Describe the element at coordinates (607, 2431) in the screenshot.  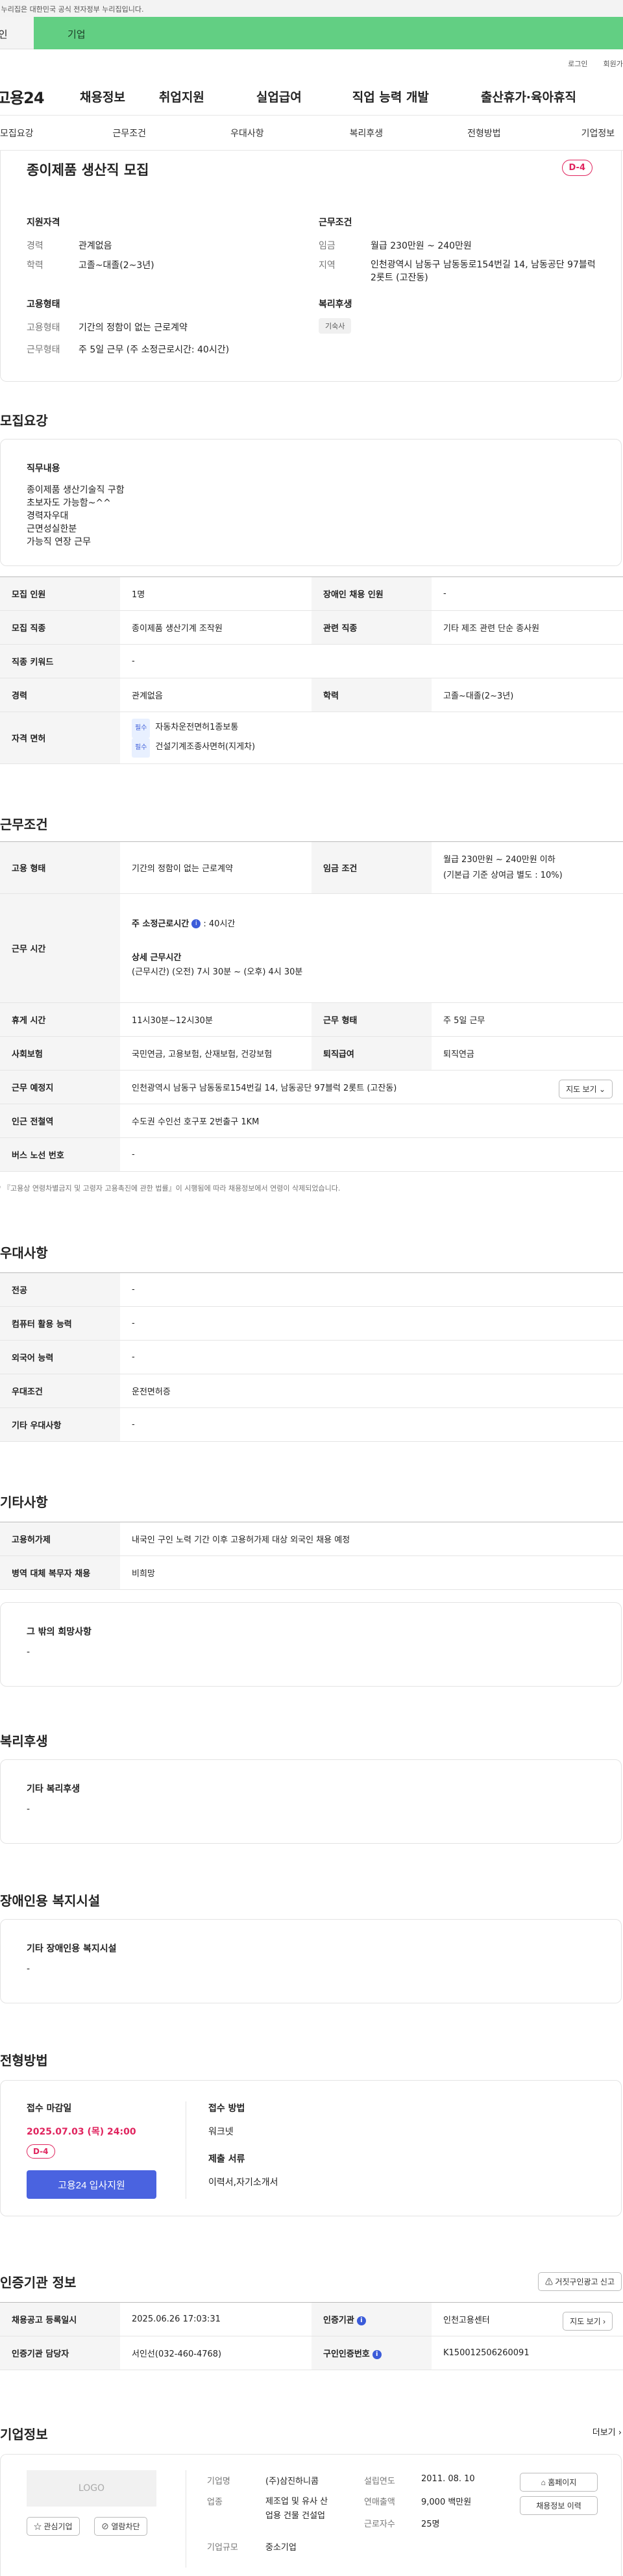
I see `company-more-link: 더보기 ›` at that location.